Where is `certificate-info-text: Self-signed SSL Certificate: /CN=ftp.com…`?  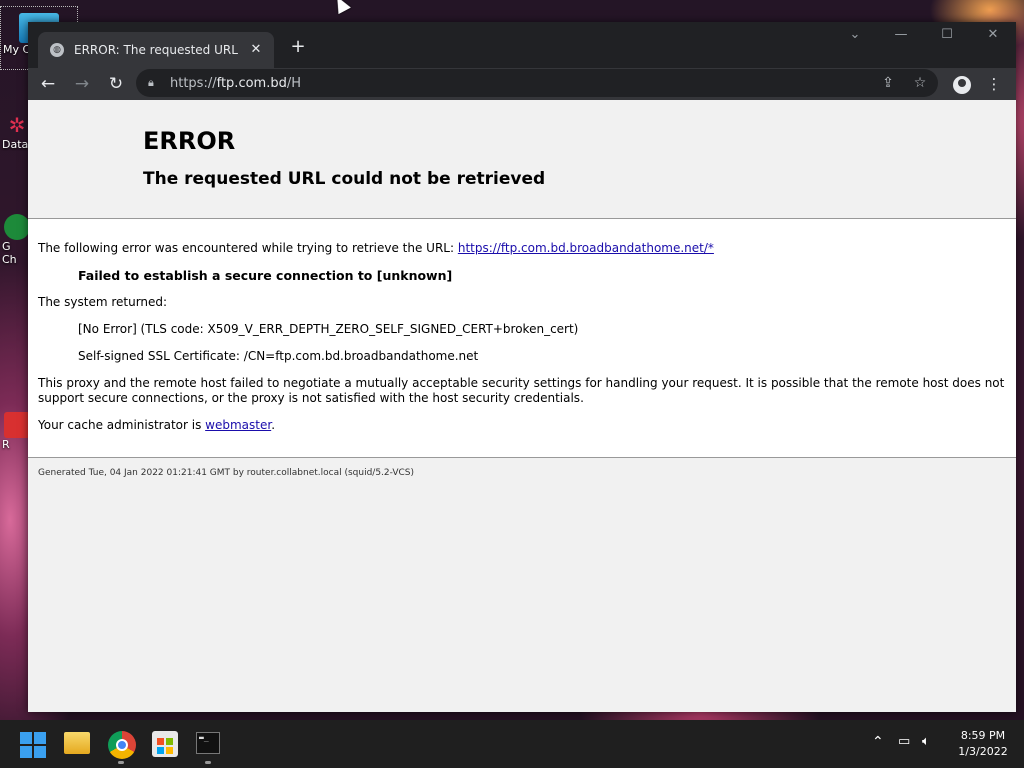 certificate-info-text: Self-signed SSL Certificate: /CN=ftp.com… is located at coordinates (278, 356).